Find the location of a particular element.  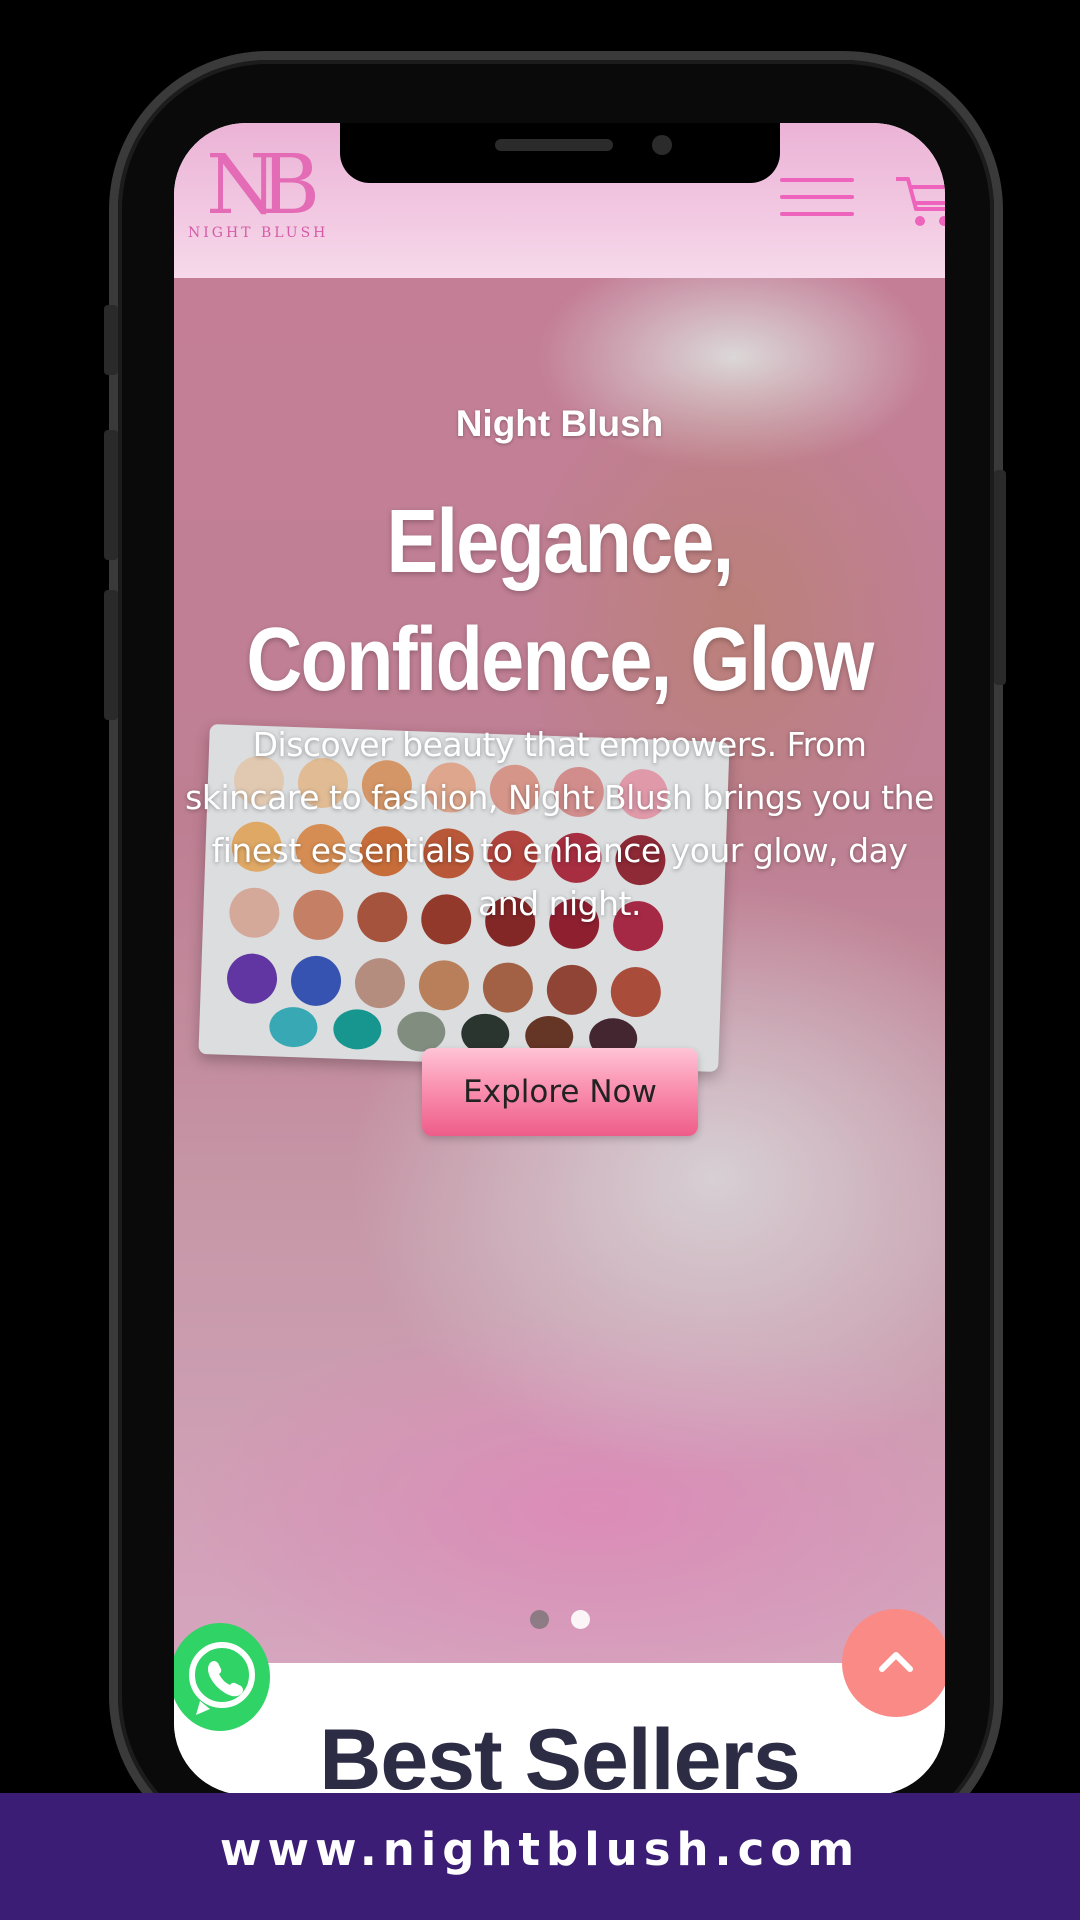

website-url-banner: www.nightblush.com is located at coordinates (540, 1856).